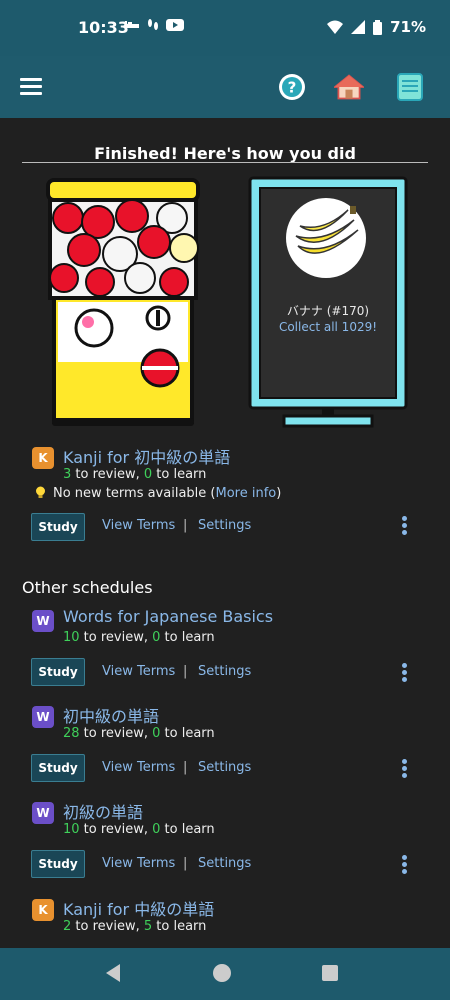 Image resolution: width=450 pixels, height=1000 pixels. I want to click on system-nav-bar, so click(225, 974).